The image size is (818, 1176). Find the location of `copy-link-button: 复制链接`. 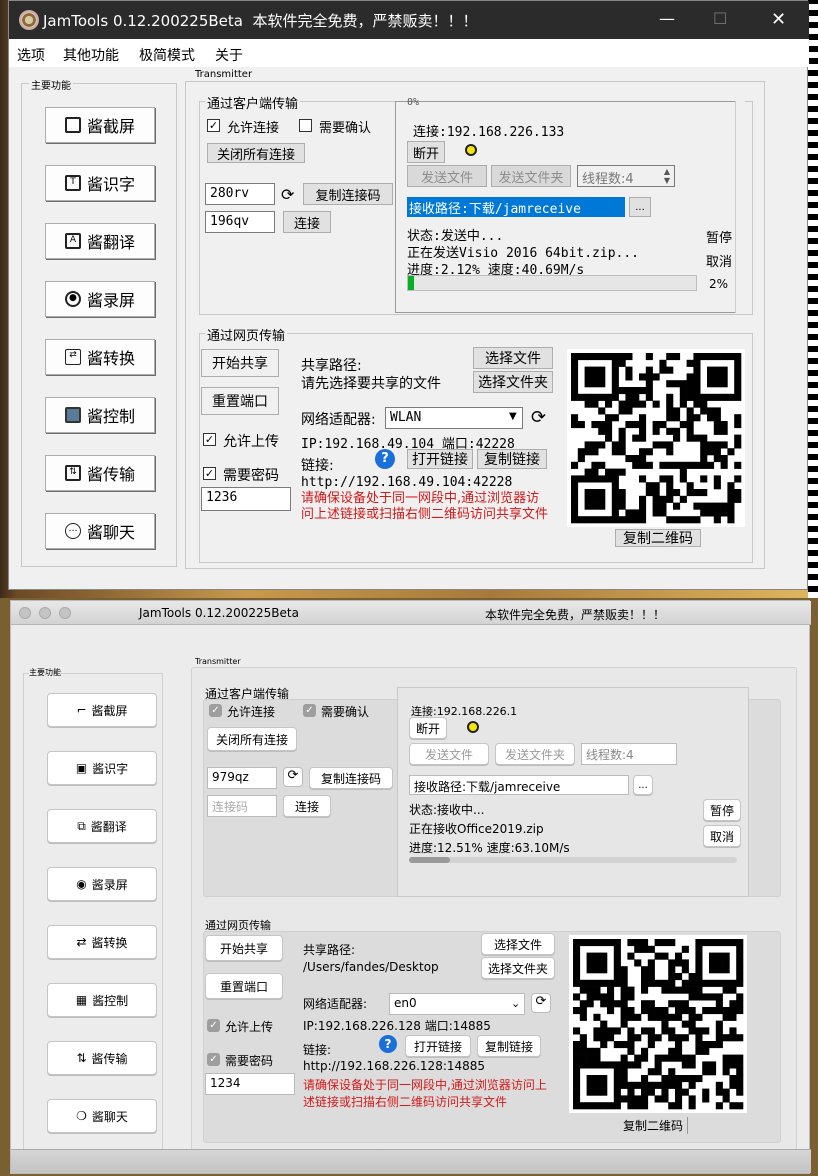

copy-link-button: 复制链接 is located at coordinates (512, 459).